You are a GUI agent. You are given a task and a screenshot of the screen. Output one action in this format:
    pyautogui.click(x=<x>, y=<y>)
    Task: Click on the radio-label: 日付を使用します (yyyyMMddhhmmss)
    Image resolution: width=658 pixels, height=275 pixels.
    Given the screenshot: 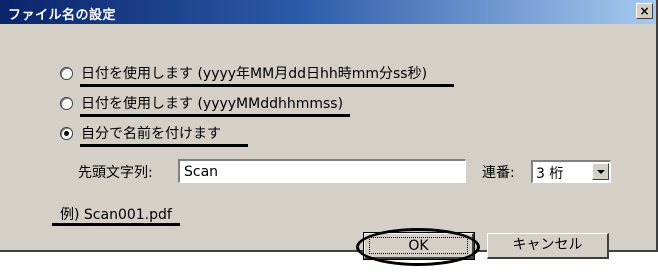 What is the action you would take?
    pyautogui.click(x=212, y=104)
    